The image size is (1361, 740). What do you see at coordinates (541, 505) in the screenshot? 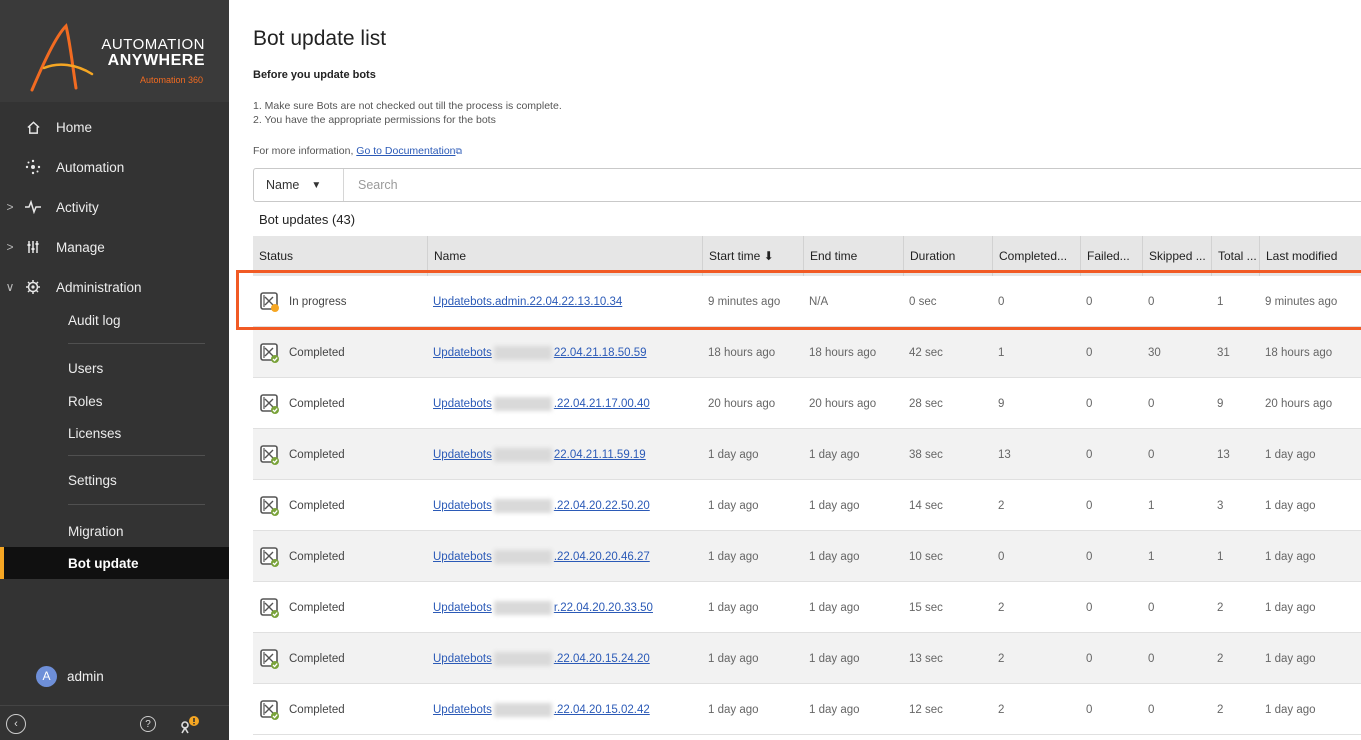
I see `bot-update-name-link: Updatebots .22.04.20.22.50.20` at bounding box center [541, 505].